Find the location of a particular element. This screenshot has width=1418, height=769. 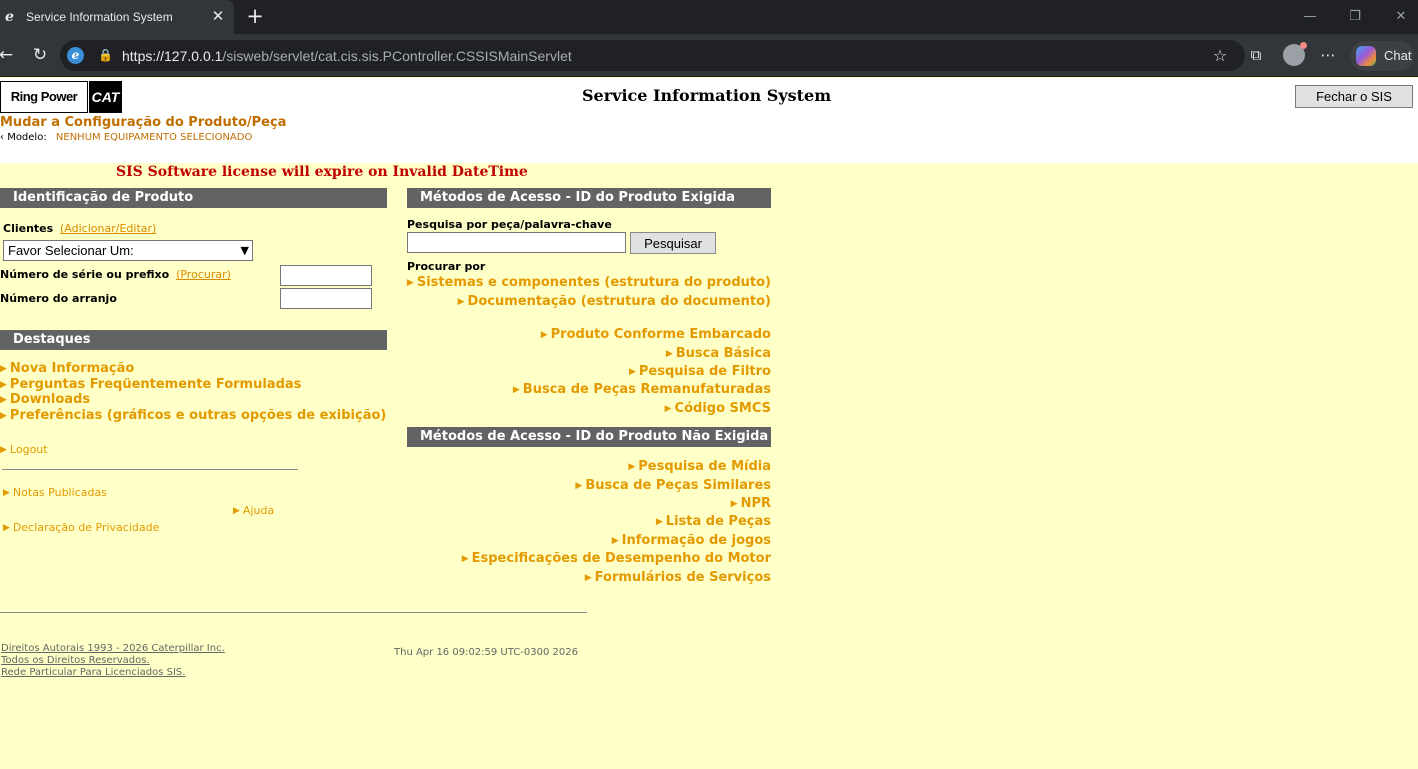

footer-timestamp: Thu Apr 16 09:02:59 UTC-0300 2026 is located at coordinates (486, 652).